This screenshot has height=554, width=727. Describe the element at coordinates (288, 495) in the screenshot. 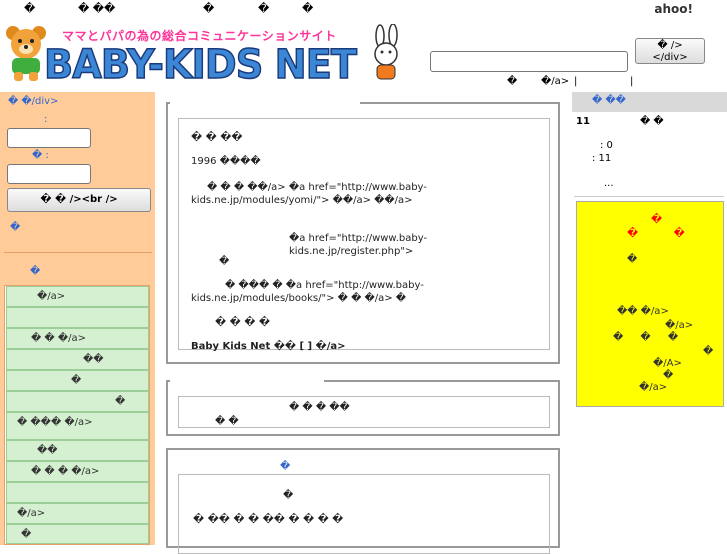

I see `lower-line: �` at that location.